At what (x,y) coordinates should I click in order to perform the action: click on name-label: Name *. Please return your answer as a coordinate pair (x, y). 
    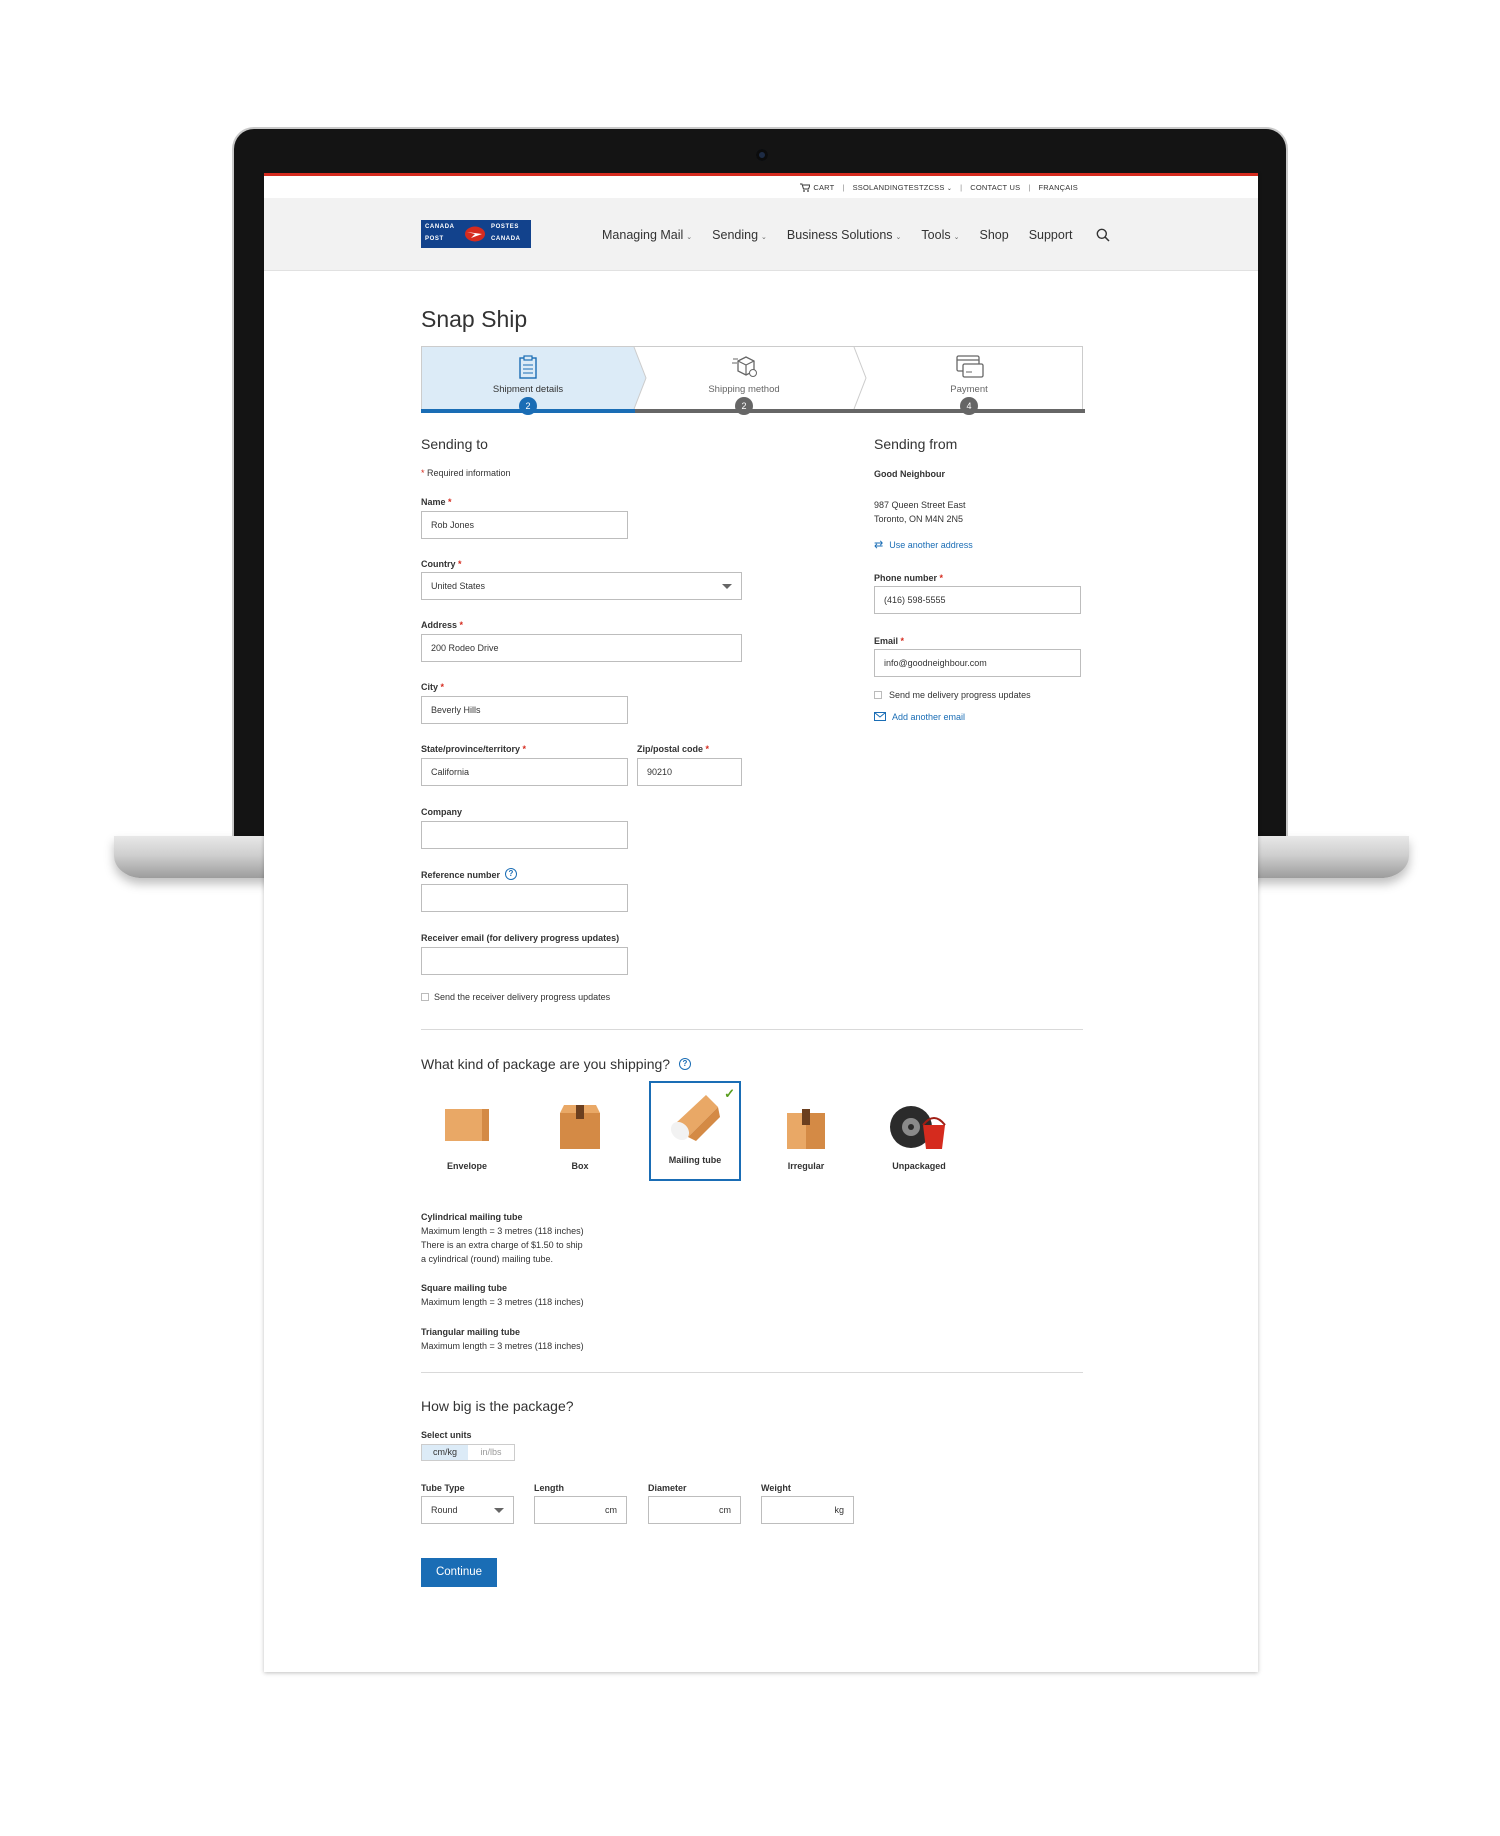
    Looking at the image, I should click on (436, 502).